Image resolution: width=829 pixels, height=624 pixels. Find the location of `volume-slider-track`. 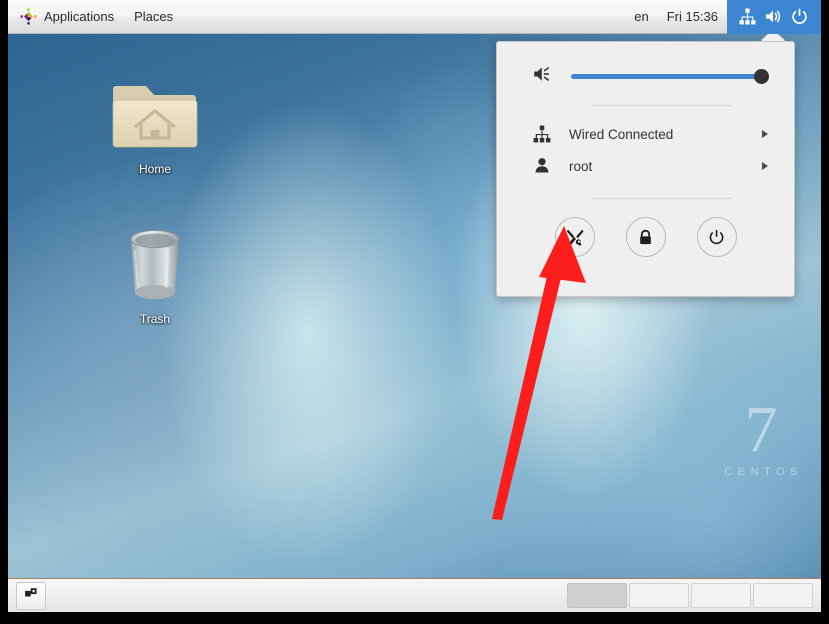

volume-slider-track is located at coordinates (669, 76).